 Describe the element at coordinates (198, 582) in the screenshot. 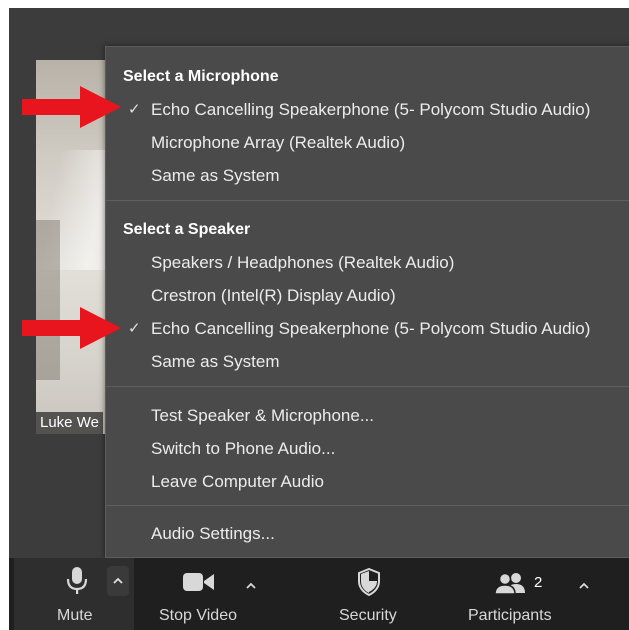

I see `video-camera-icon` at that location.